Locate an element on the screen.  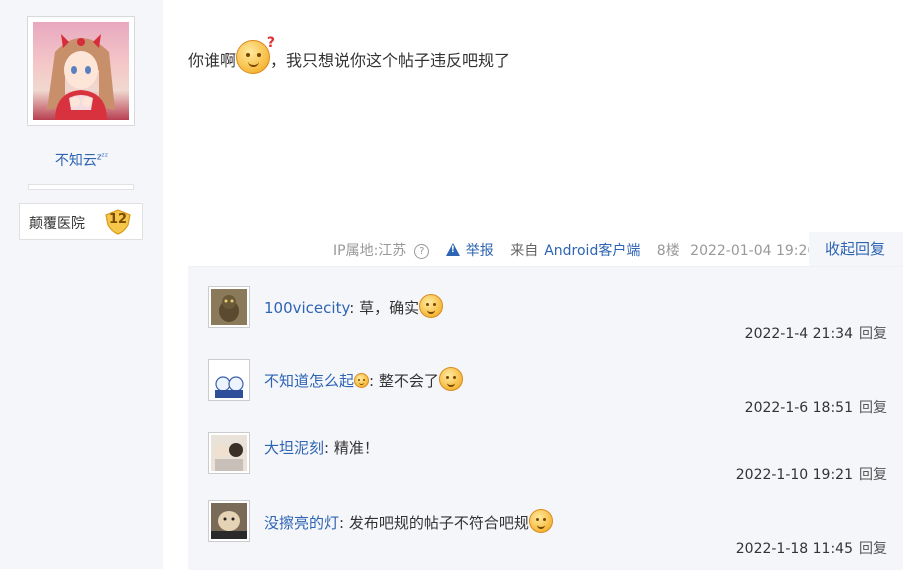
question-circle-icon: ? is located at coordinates (422, 251).